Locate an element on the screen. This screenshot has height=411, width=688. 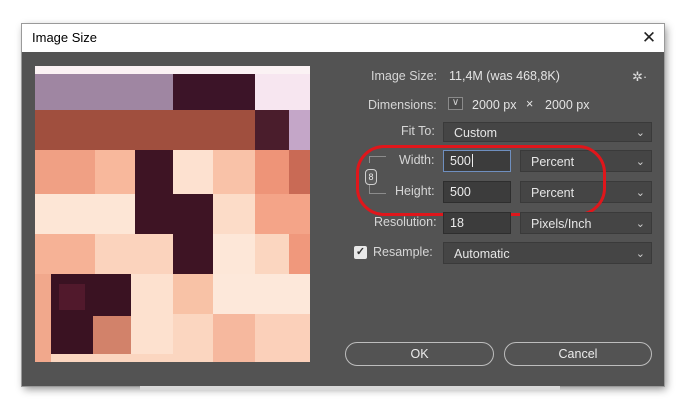
cancel-button: Cancel is located at coordinates (578, 354).